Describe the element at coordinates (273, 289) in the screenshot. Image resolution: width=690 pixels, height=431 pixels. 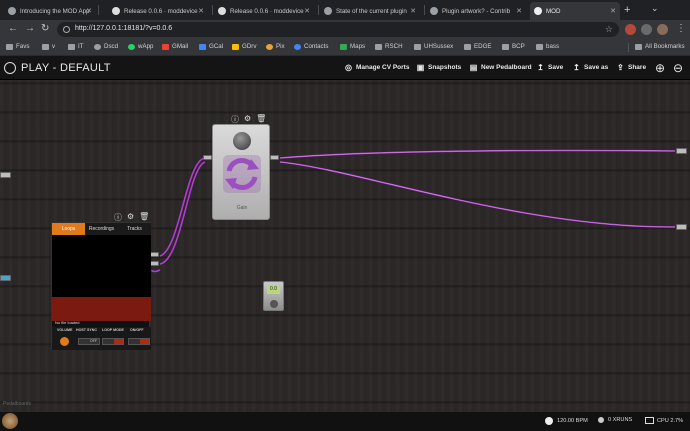
I see `tuner-display: 0.0` at that location.